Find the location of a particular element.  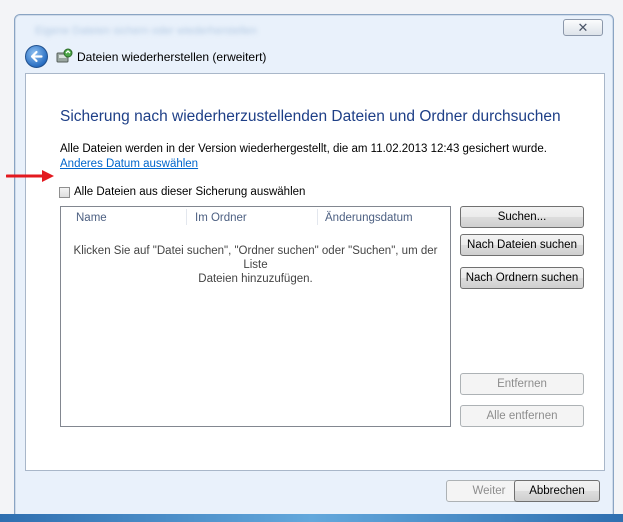

back-arrow-icon is located at coordinates (36, 56).